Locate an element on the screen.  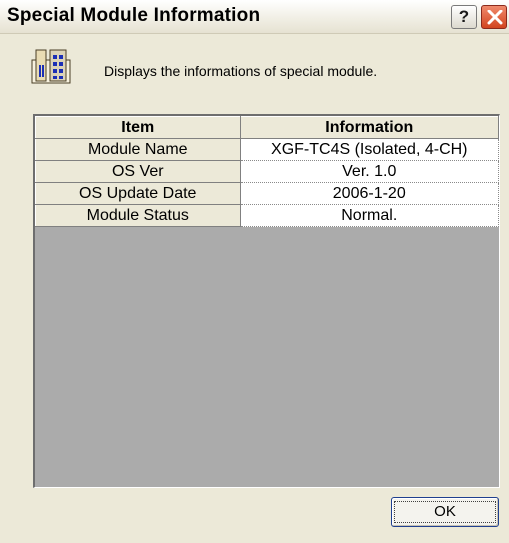
table-row: Module Name XGF-TC4S (Isolated, 4-CH) is located at coordinates (267, 149).